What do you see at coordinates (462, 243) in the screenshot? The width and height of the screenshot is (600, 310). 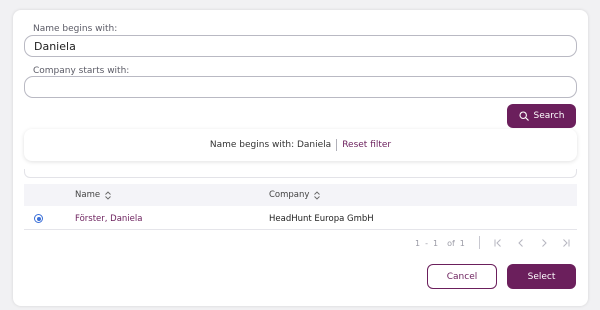 I see `pagination-total: 1` at bounding box center [462, 243].